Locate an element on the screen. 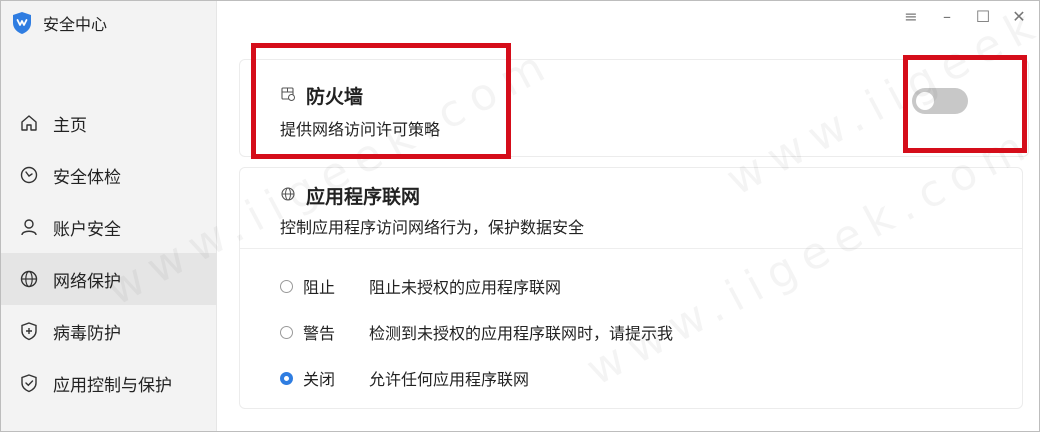  option-description: 检测到未授权的应用程序联网时，请提示我 is located at coordinates (521, 333).